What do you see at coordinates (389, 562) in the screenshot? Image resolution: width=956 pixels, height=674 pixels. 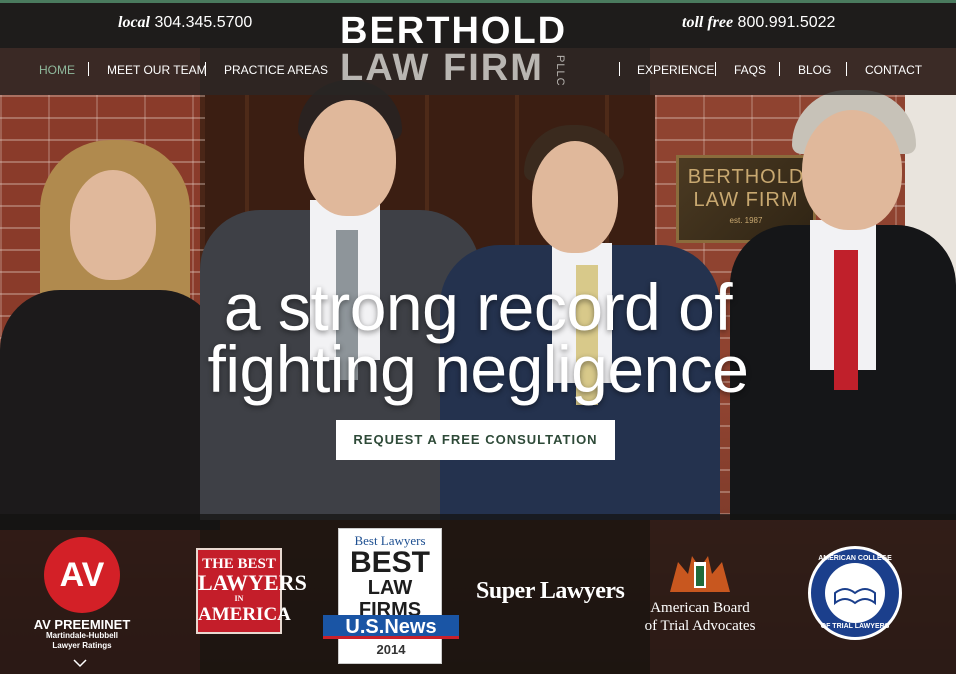 I see `blf-line1: BEST` at bounding box center [389, 562].